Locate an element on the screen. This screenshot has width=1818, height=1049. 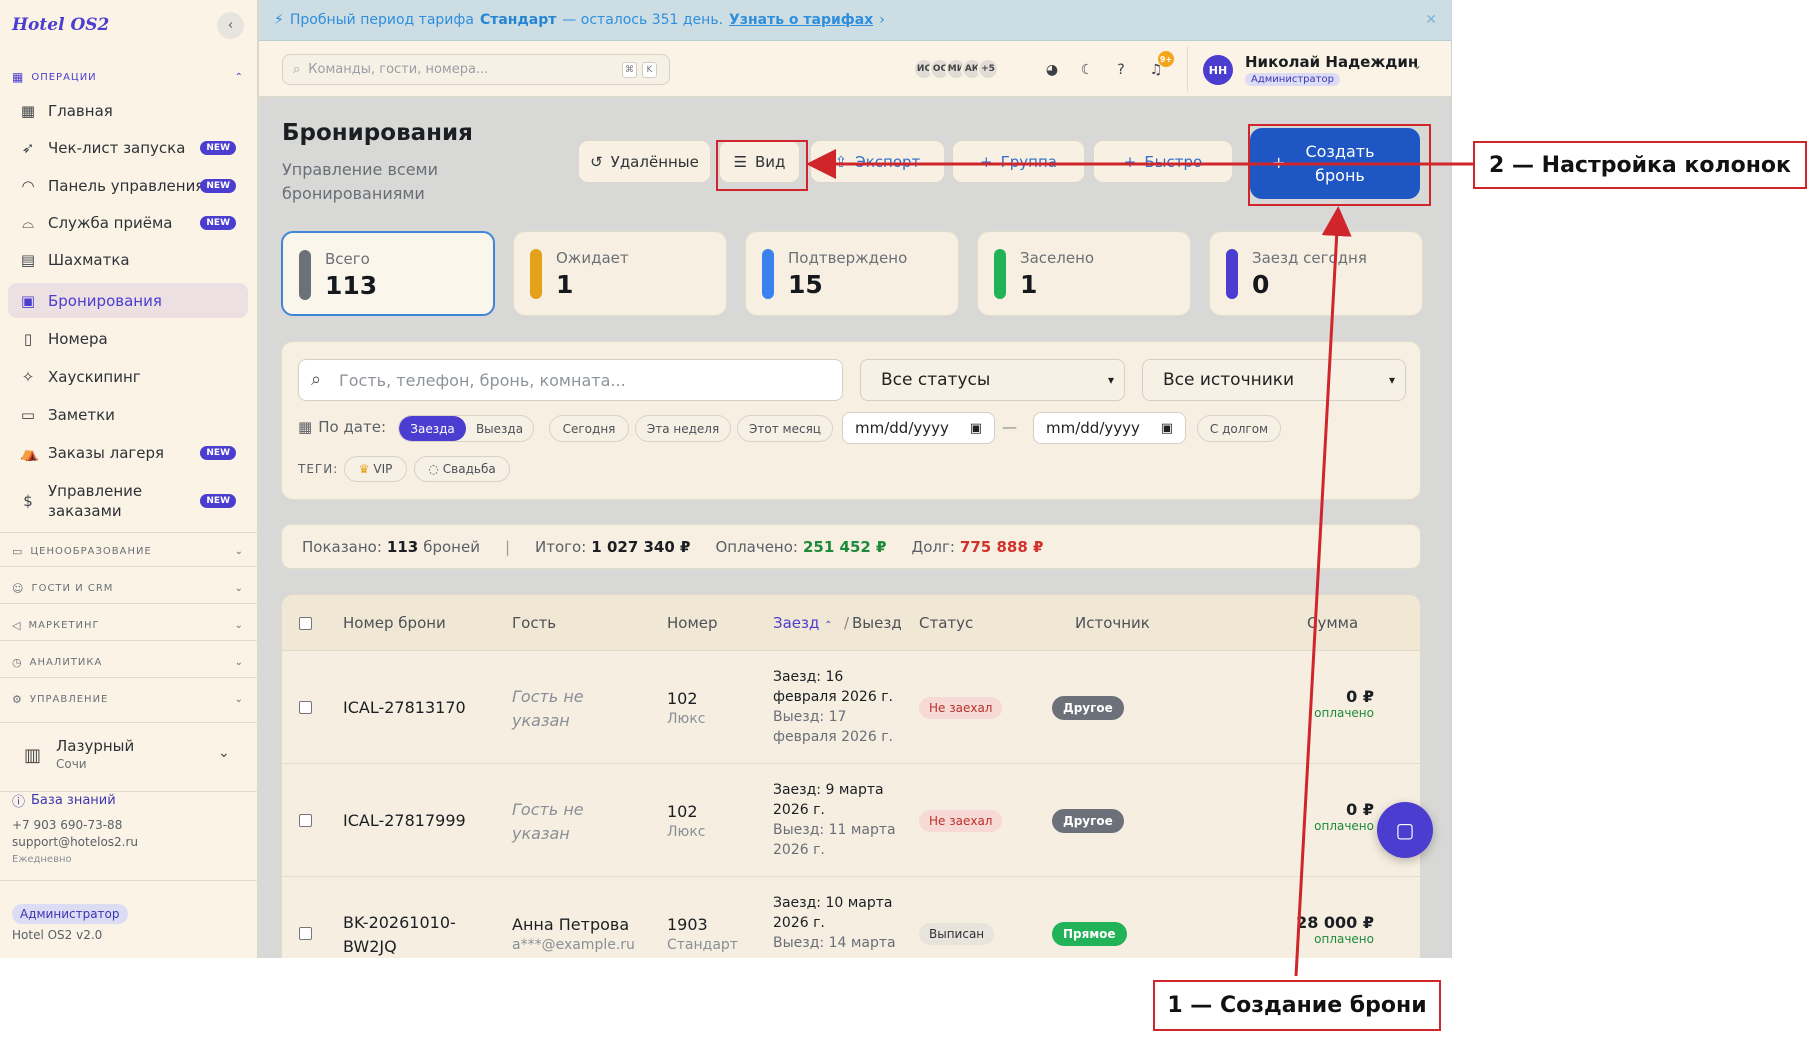
tent-icon: ⛺ is located at coordinates (29, 453).